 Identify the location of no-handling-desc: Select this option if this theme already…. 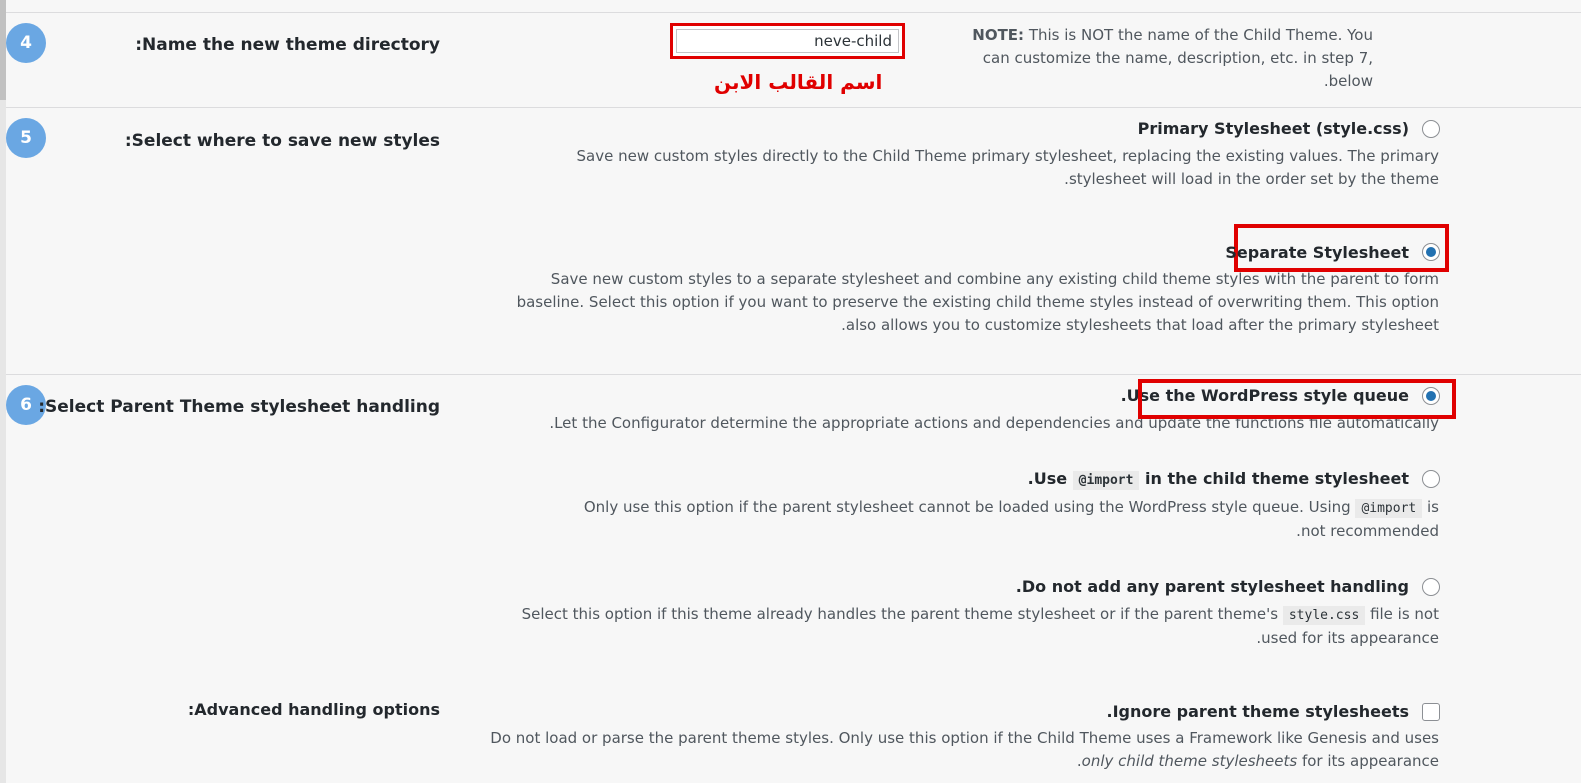
(969, 626).